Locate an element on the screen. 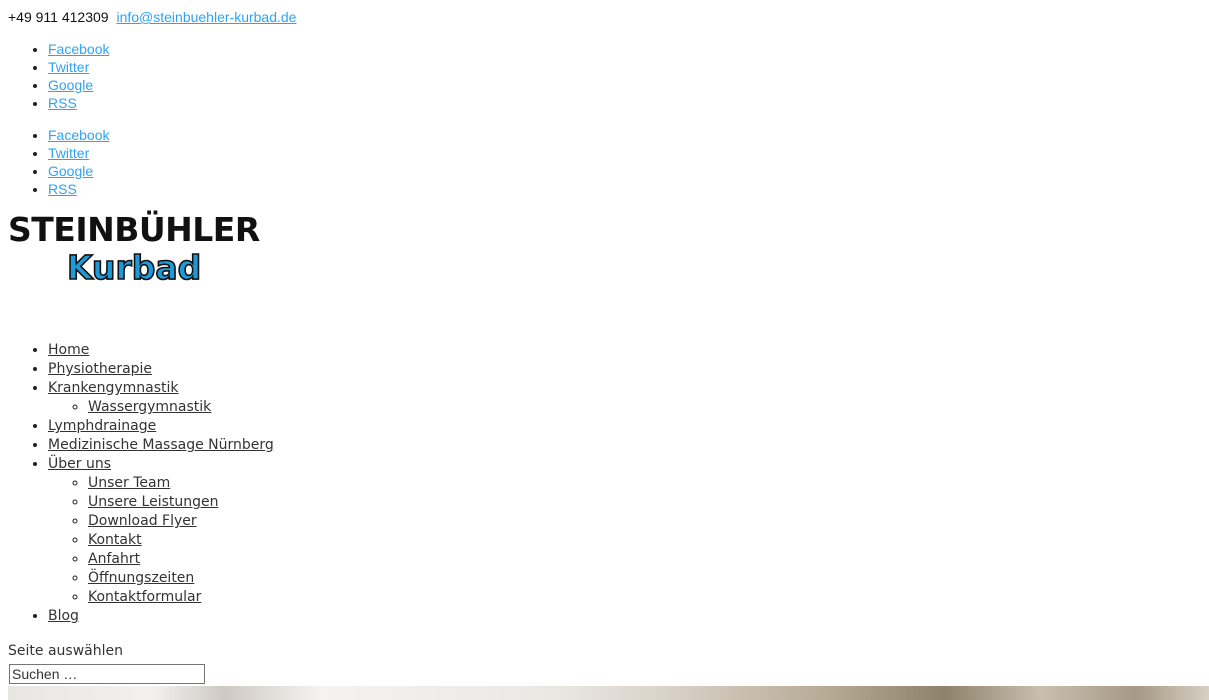  menu-link-physiotherapie: Physiotherapie is located at coordinates (100, 369).